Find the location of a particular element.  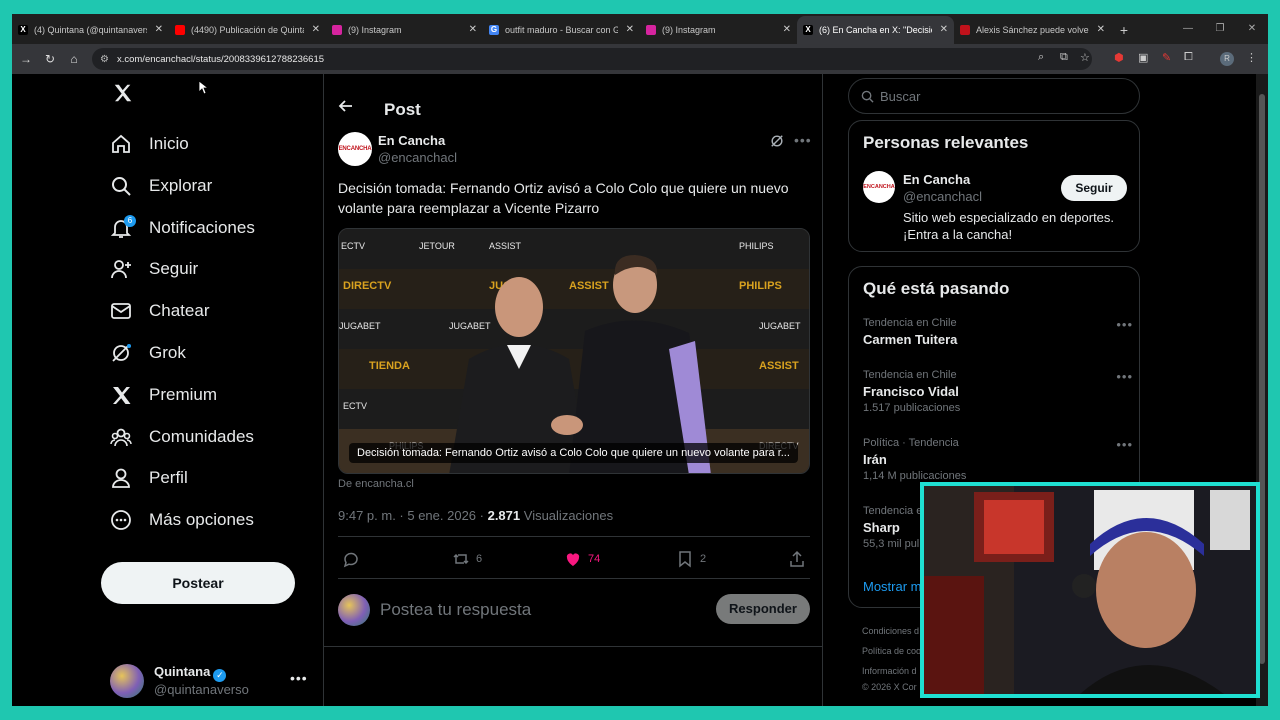

nav-item-chatear: Chatear is located at coordinates (159, 311).